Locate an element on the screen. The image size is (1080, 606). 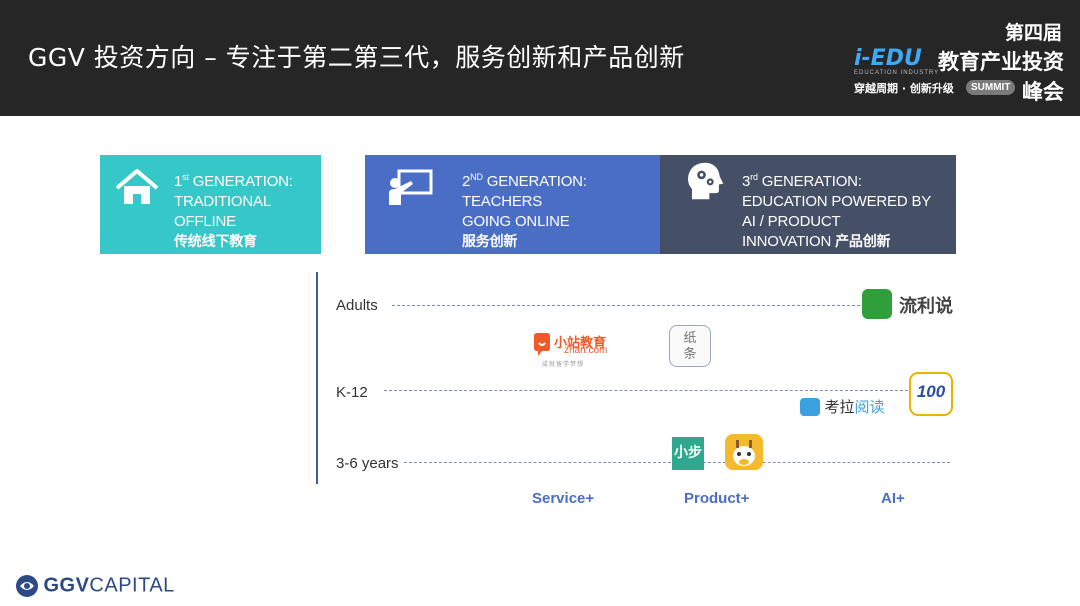
summit-suffix: 峰会 is located at coordinates (1043, 92).